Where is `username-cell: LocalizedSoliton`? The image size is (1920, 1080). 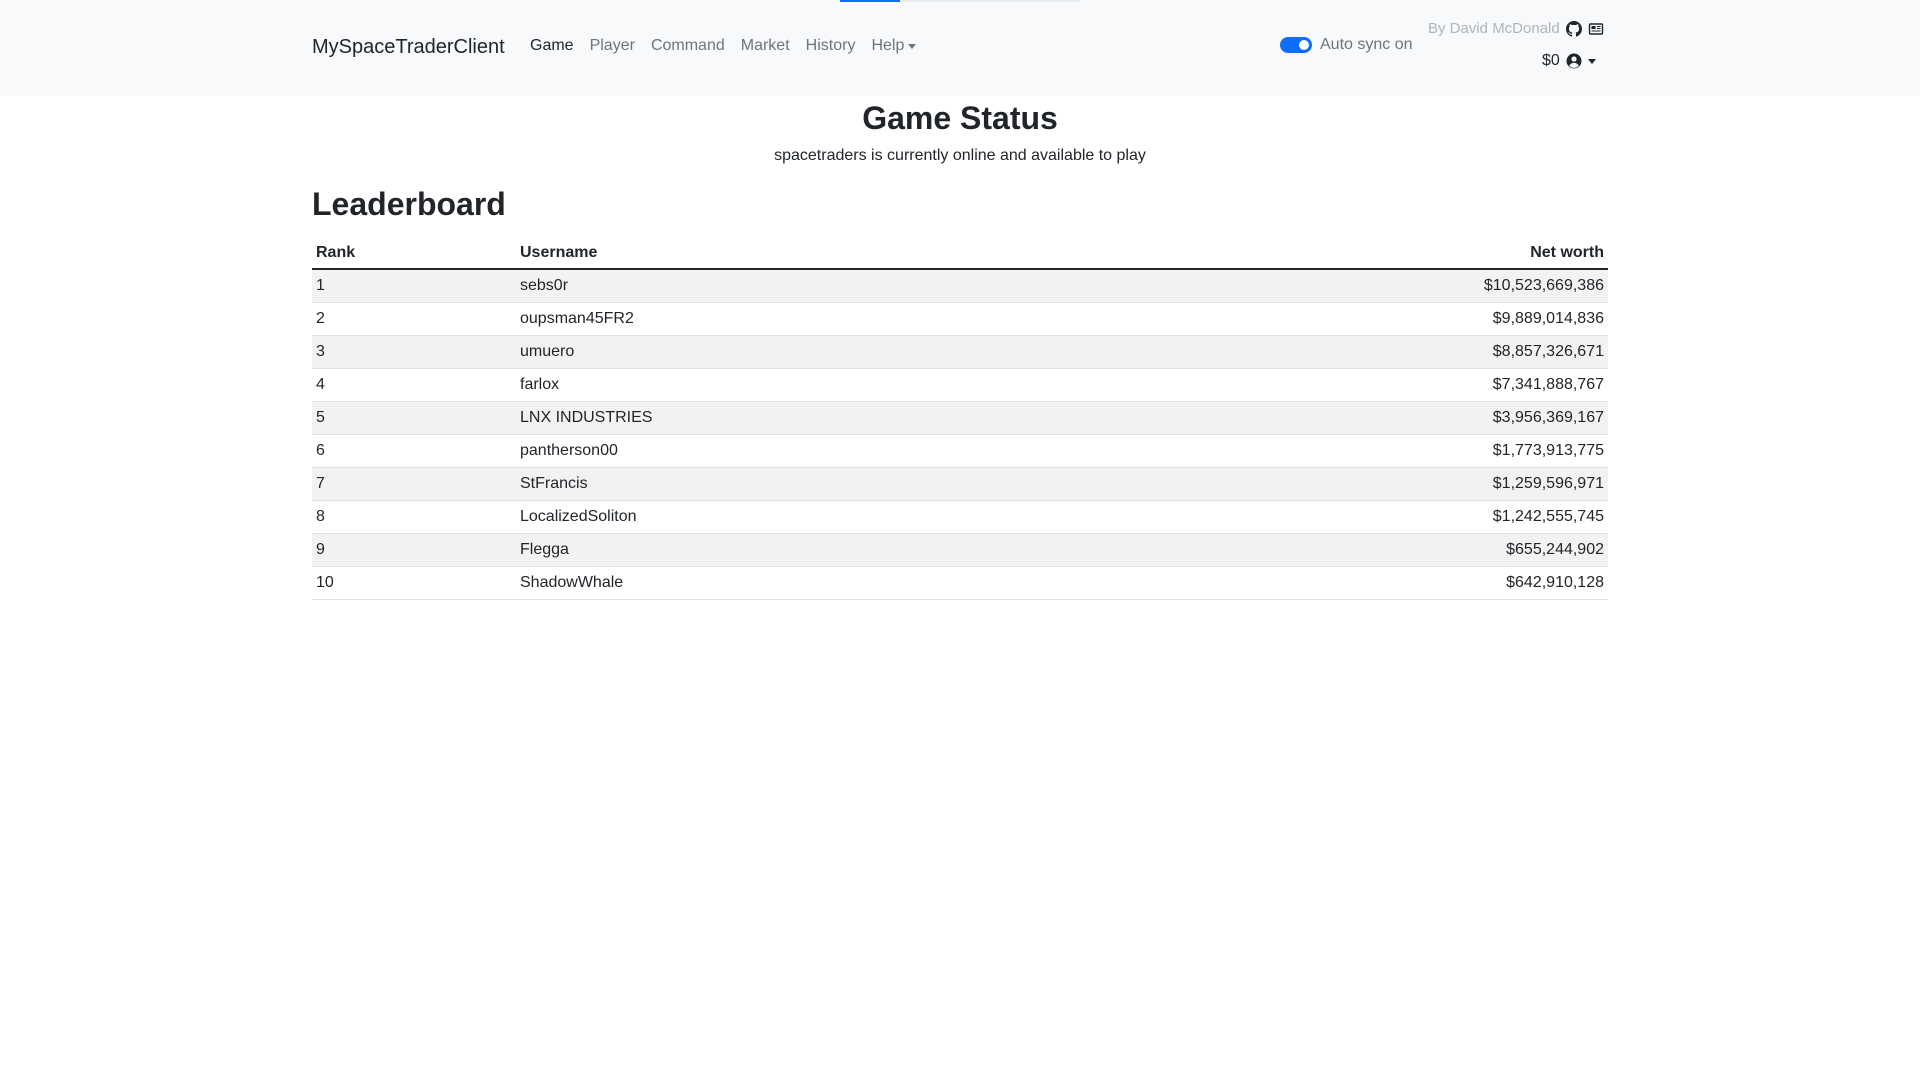
username-cell: LocalizedSoliton is located at coordinates (802, 517).